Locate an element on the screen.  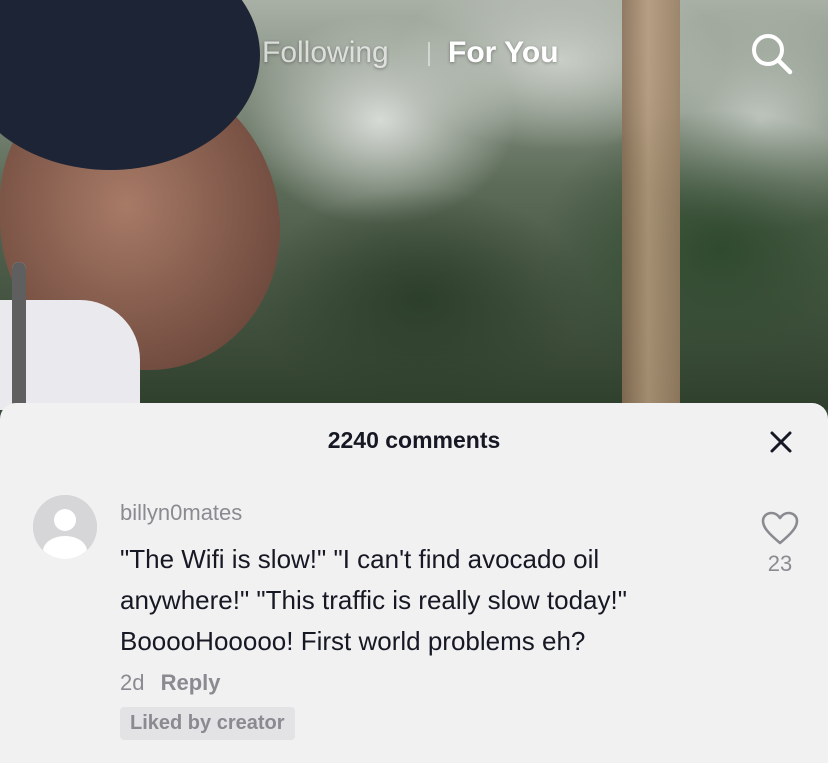
comment-like-button is located at coordinates (780, 528).